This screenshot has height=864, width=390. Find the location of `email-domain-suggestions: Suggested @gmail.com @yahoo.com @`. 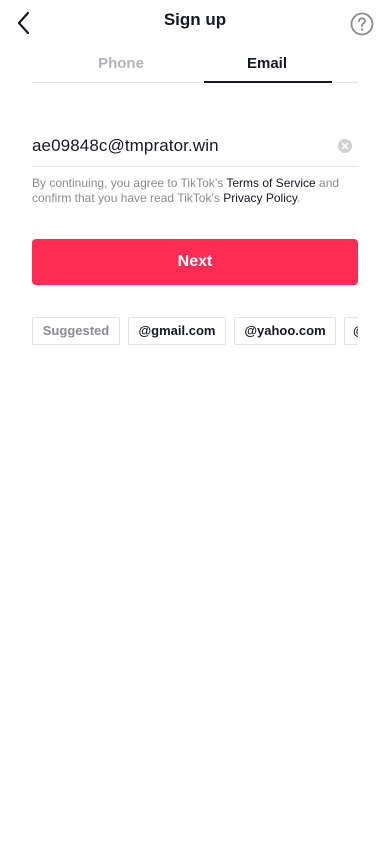

email-domain-suggestions: Suggested @gmail.com @yahoo.com @ is located at coordinates (195, 331).